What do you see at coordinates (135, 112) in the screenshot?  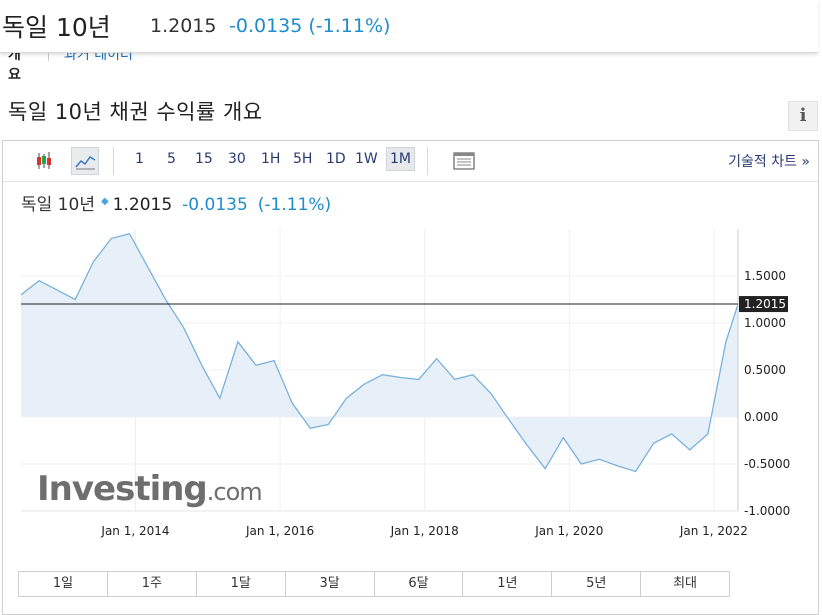 I see `section-title: 독일 10년 채권 수익률 개요` at bounding box center [135, 112].